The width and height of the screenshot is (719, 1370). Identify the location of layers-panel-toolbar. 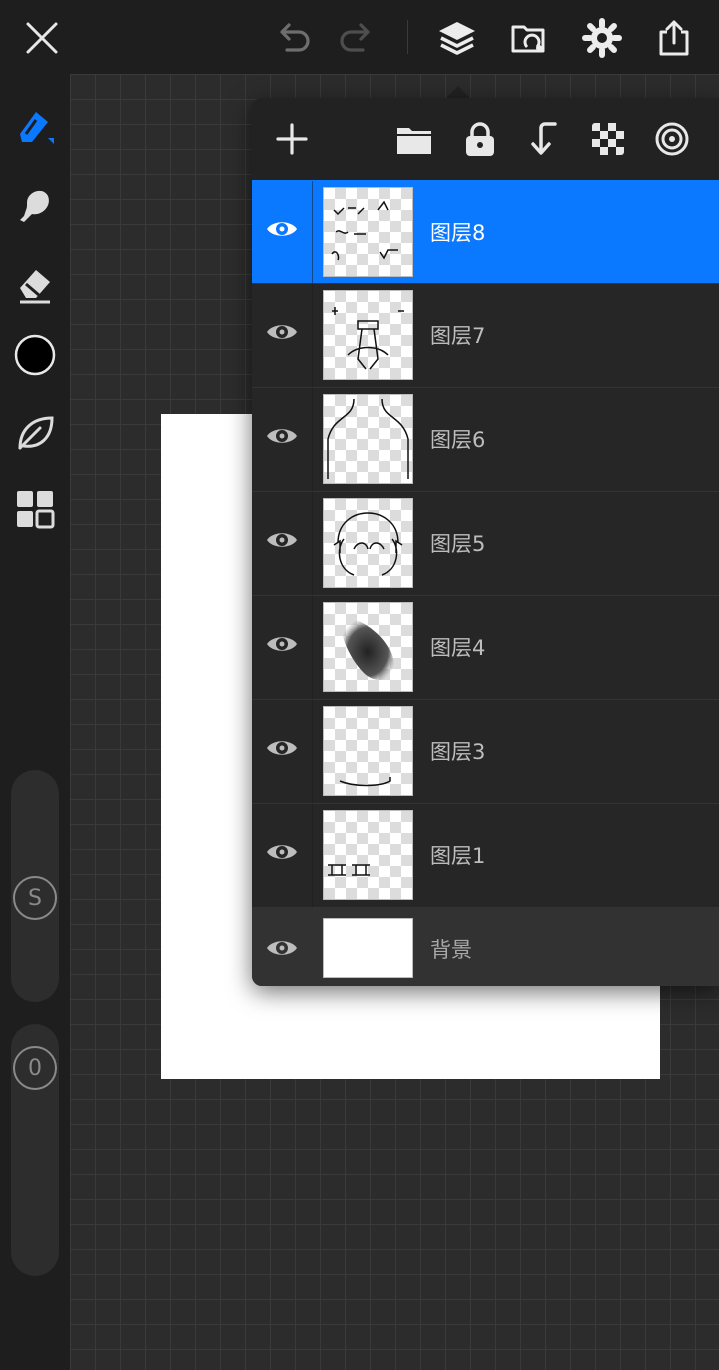
(485, 139).